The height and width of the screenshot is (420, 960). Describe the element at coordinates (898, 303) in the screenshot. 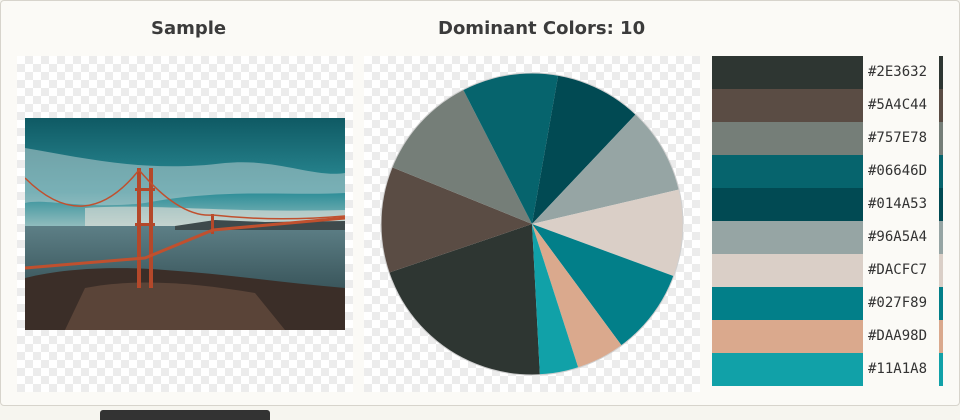

I see `color-hex-label: #027F89` at that location.